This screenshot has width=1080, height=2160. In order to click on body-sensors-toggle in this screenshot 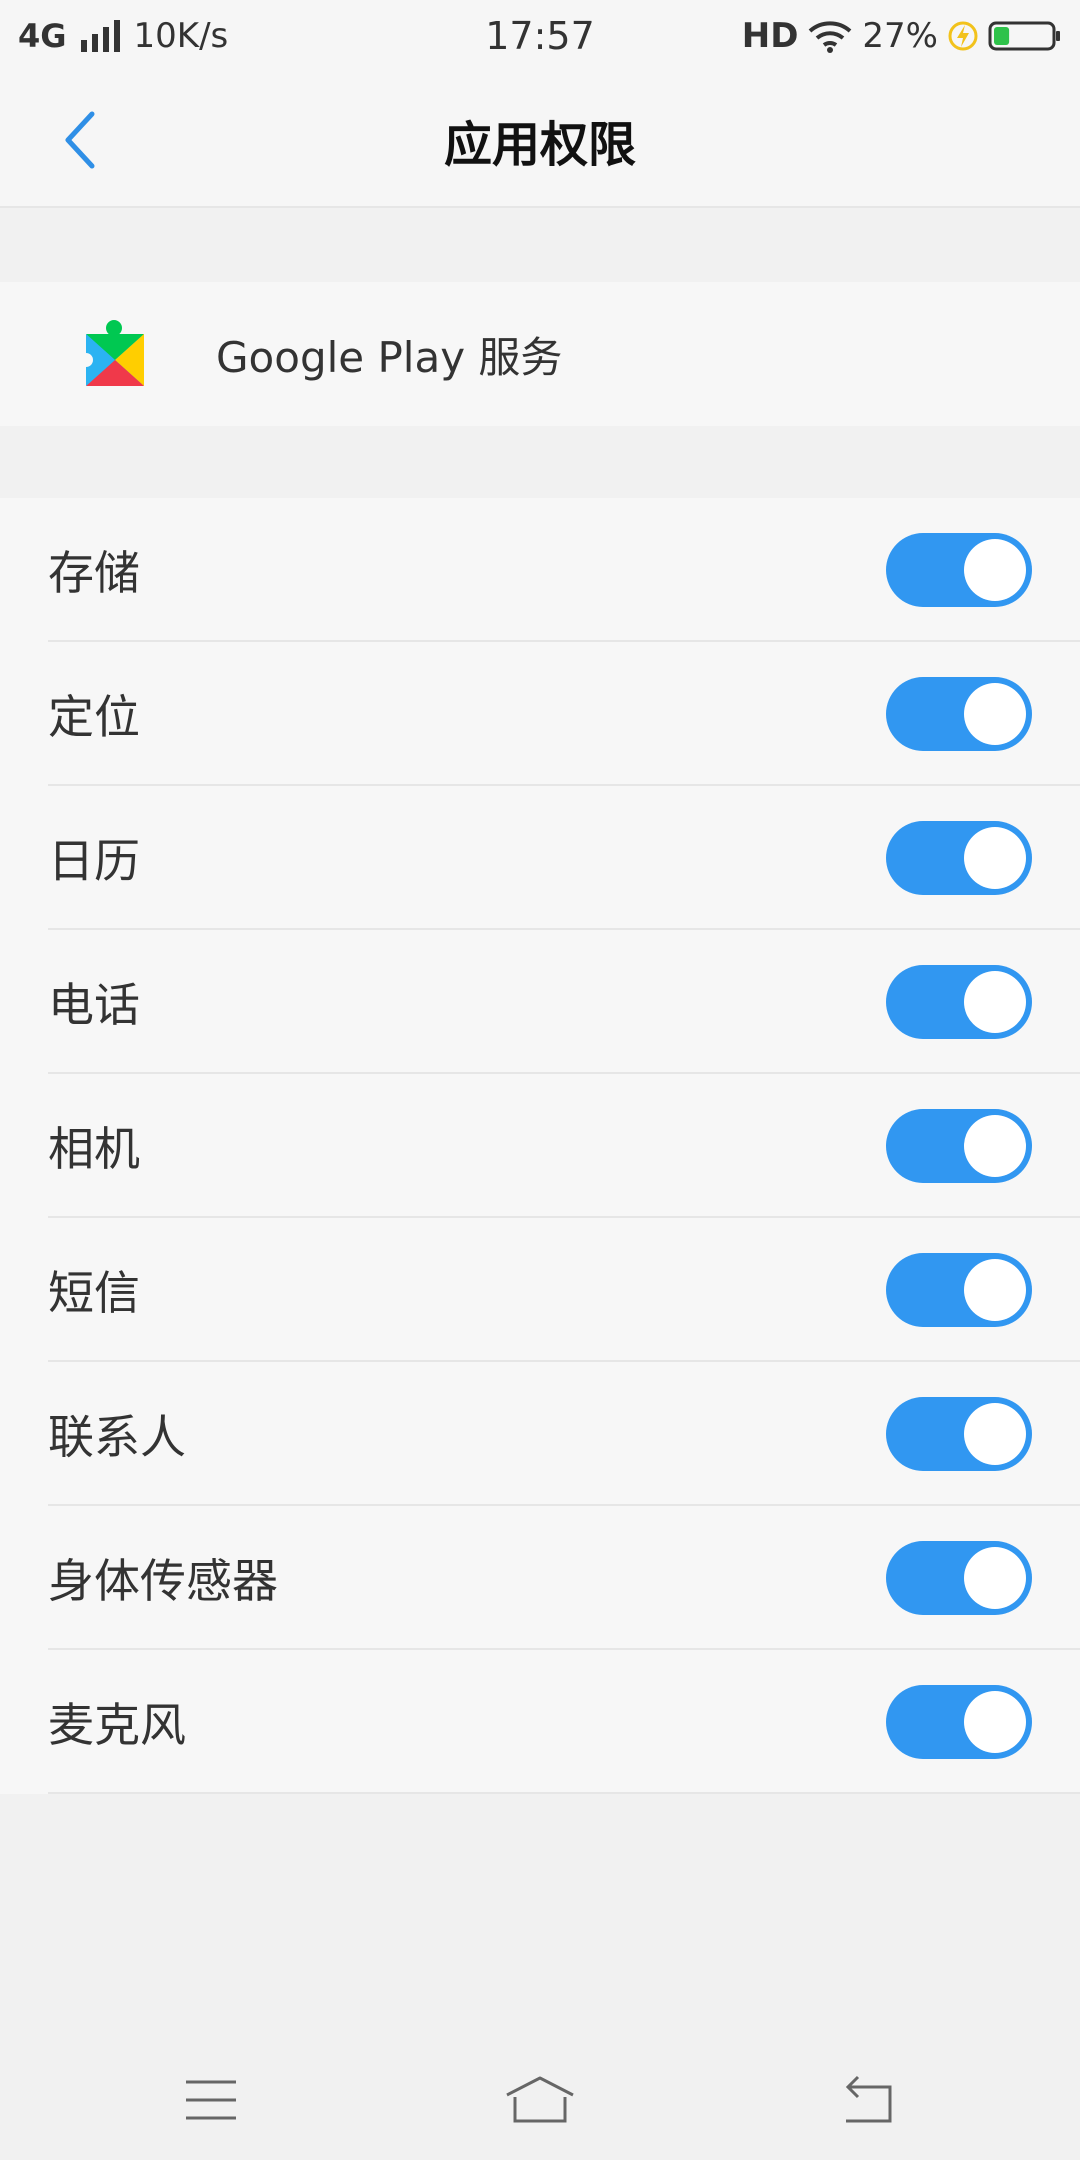, I will do `click(959, 1578)`.